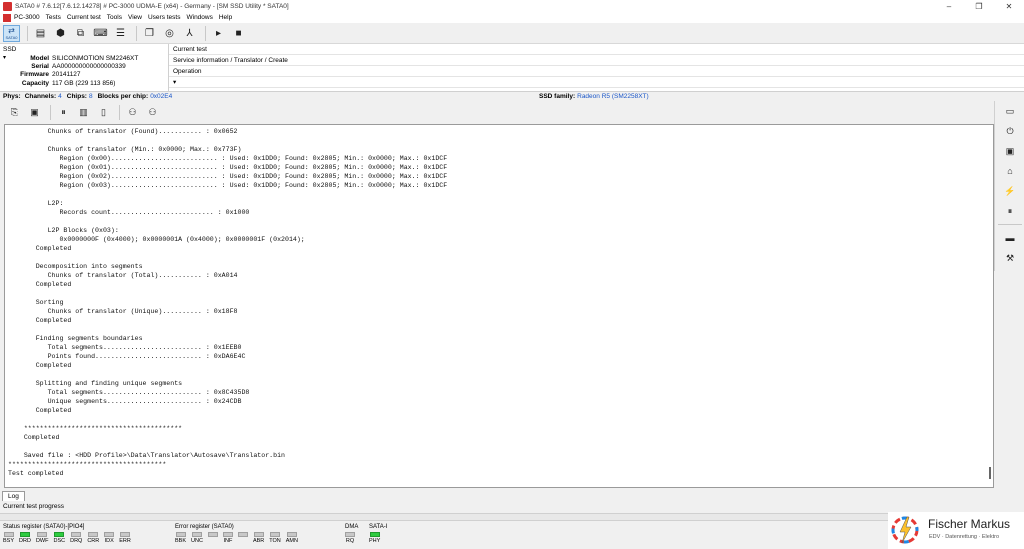 The width and height of the screenshot is (1024, 549). What do you see at coordinates (1009, 151) in the screenshot?
I see `chip-icon: ▣` at bounding box center [1009, 151].